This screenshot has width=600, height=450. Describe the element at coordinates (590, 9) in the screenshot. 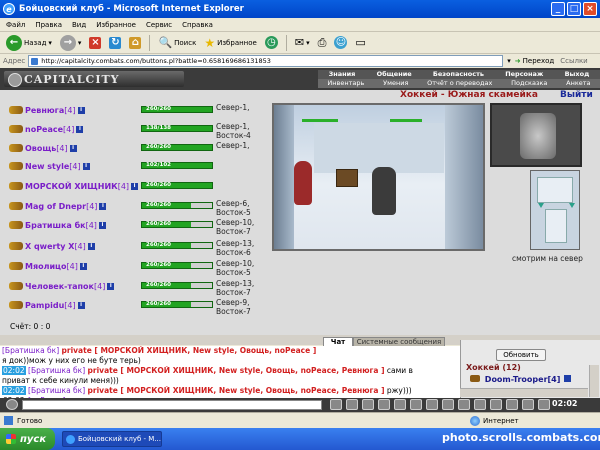

I see `close-button: ×` at that location.